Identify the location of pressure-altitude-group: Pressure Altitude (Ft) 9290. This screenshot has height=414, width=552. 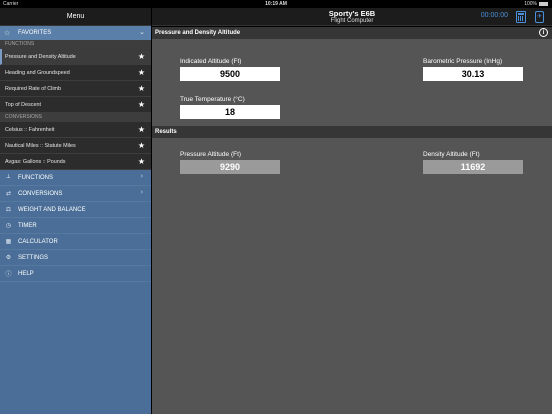
(230, 162).